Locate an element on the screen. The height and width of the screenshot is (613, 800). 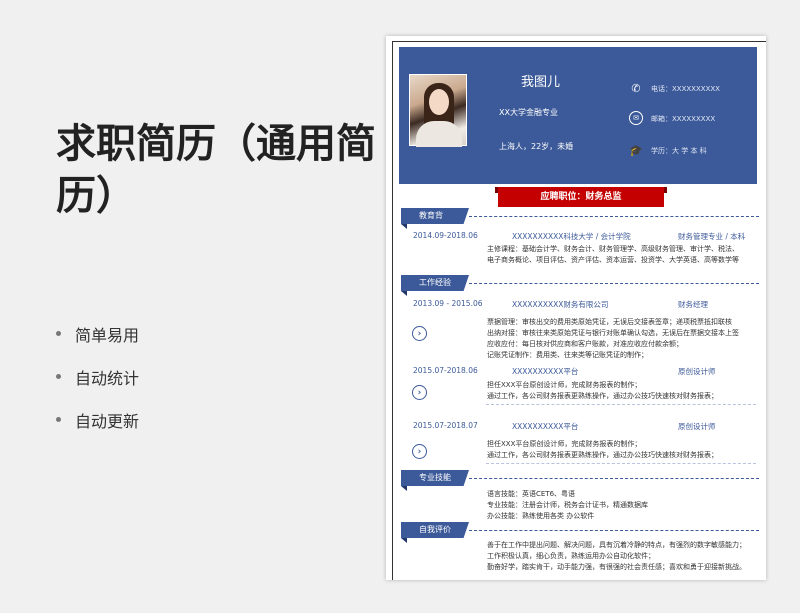
section-tab: 自我评价 is located at coordinates (435, 530).